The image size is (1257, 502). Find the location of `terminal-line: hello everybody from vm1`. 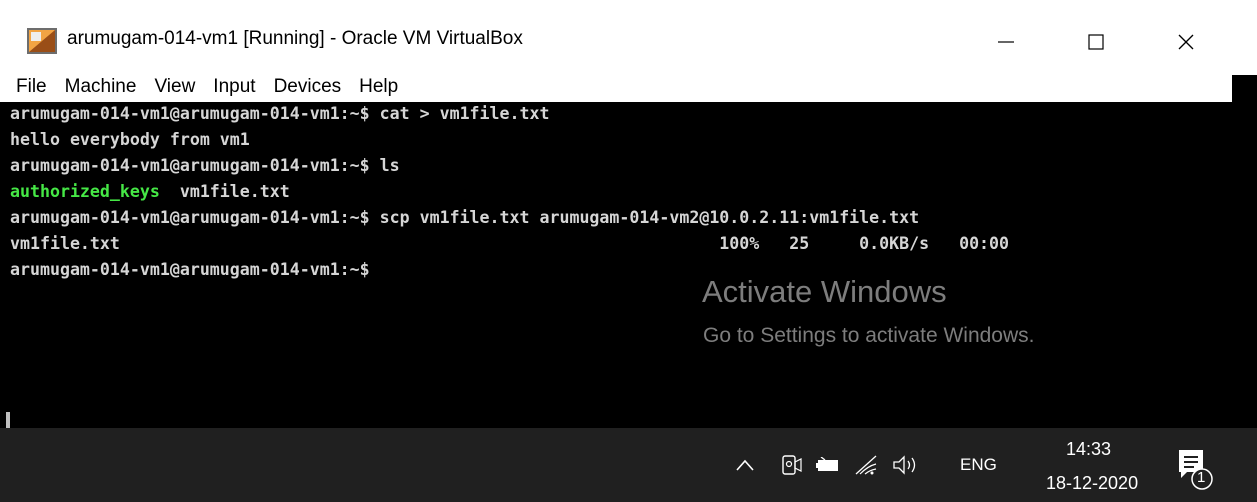

terminal-line: hello everybody from vm1 is located at coordinates (130, 139).